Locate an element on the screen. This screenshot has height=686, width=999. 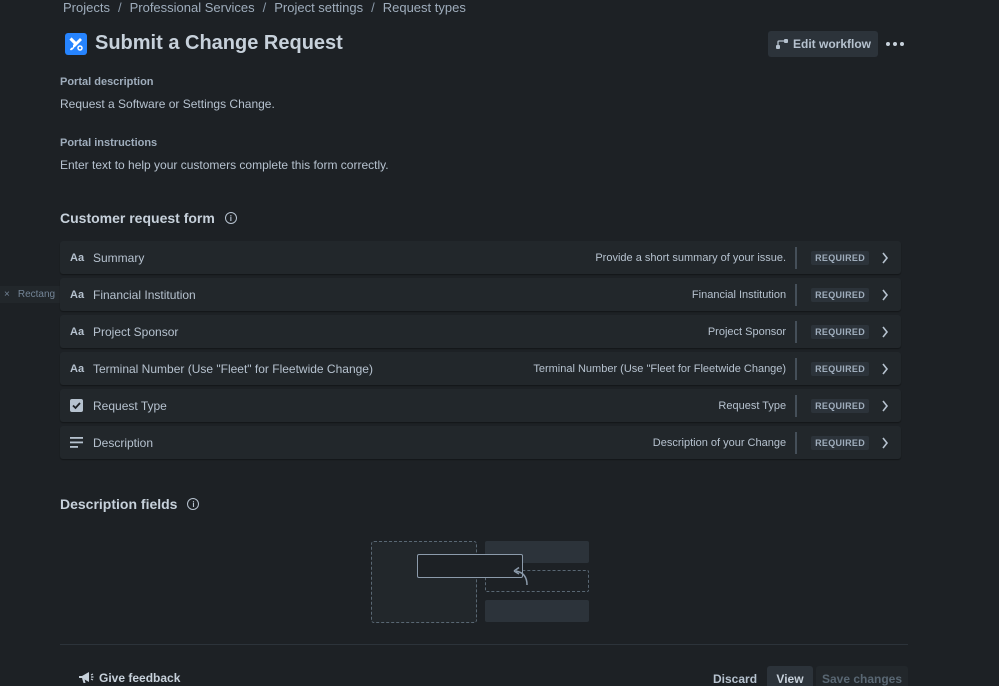
ghost-drag-label: Rectang is located at coordinates (36, 294).